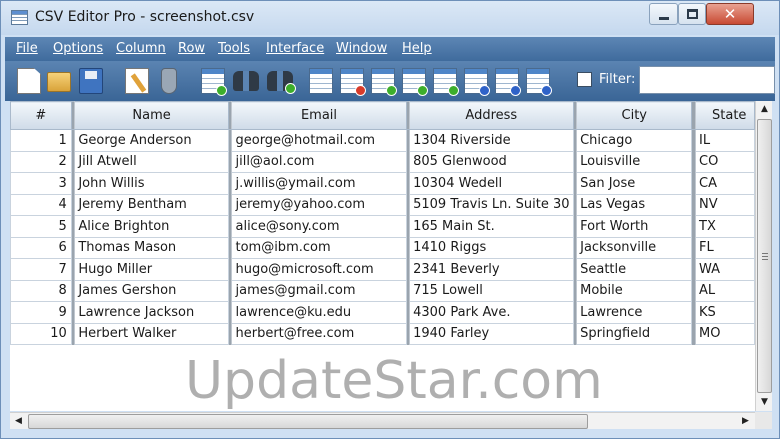 The image size is (780, 439). I want to click on menu-interface: Interface, so click(295, 48).